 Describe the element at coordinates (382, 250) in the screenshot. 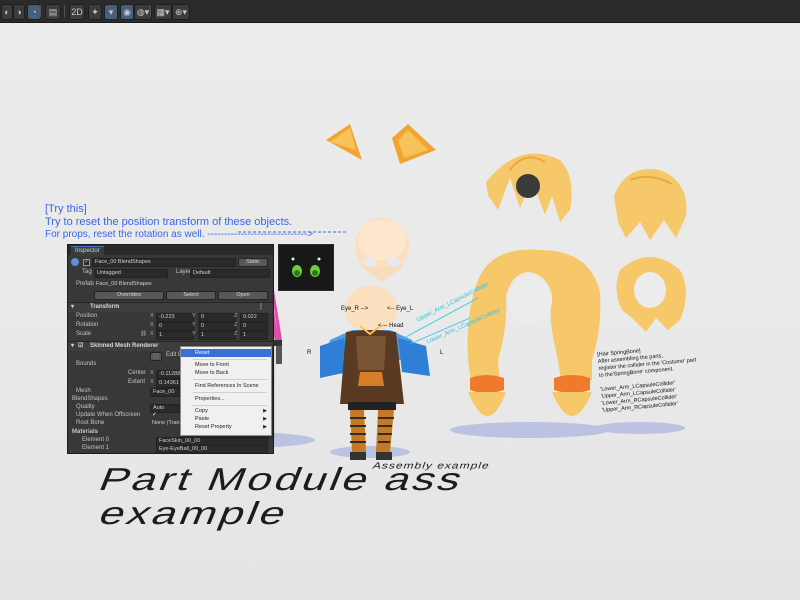

I see `head-base` at that location.